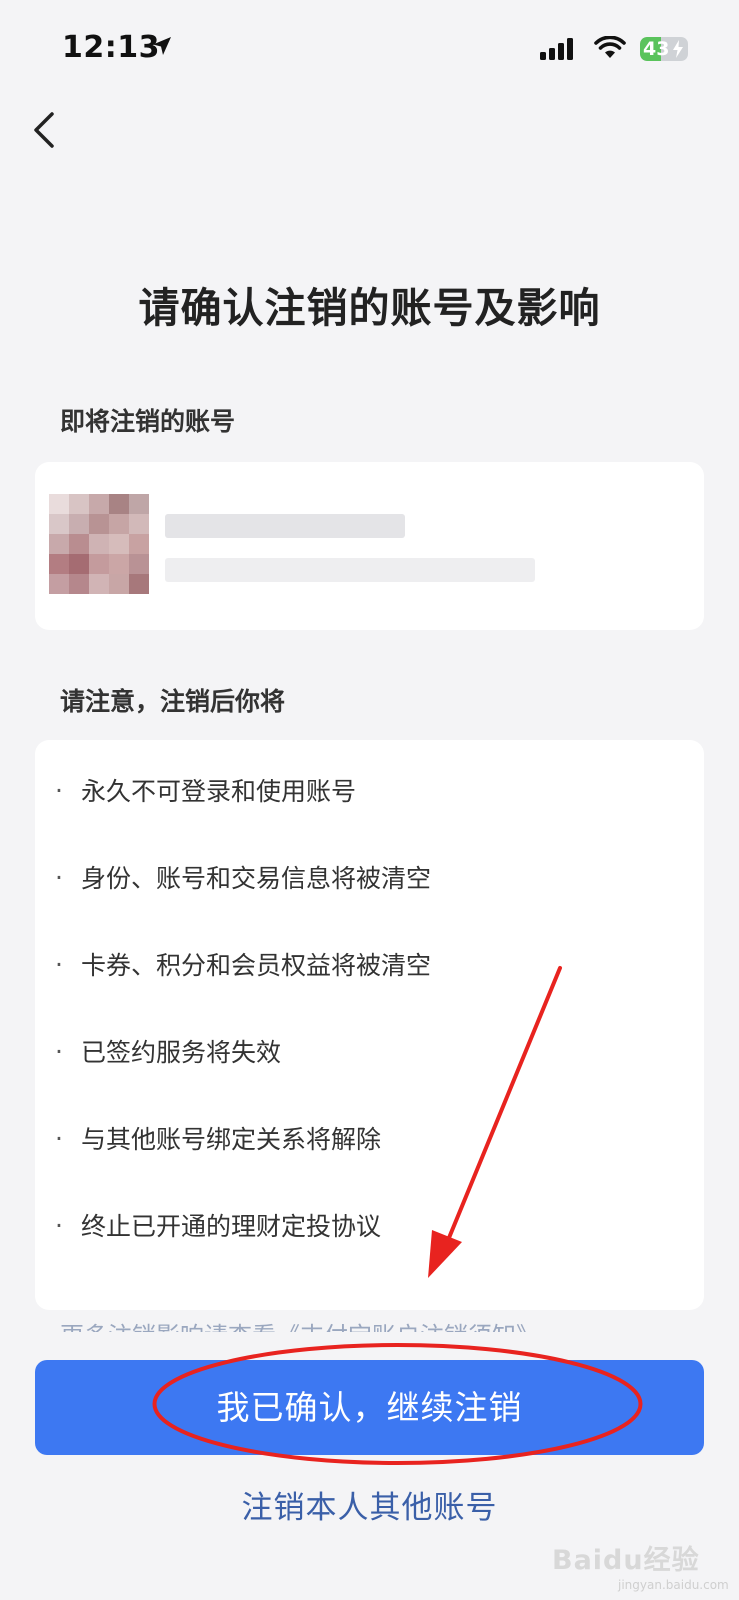  Describe the element at coordinates (673, 1585) in the screenshot. I see `baidu-watermark-url: jingyan.baidu.com` at that location.